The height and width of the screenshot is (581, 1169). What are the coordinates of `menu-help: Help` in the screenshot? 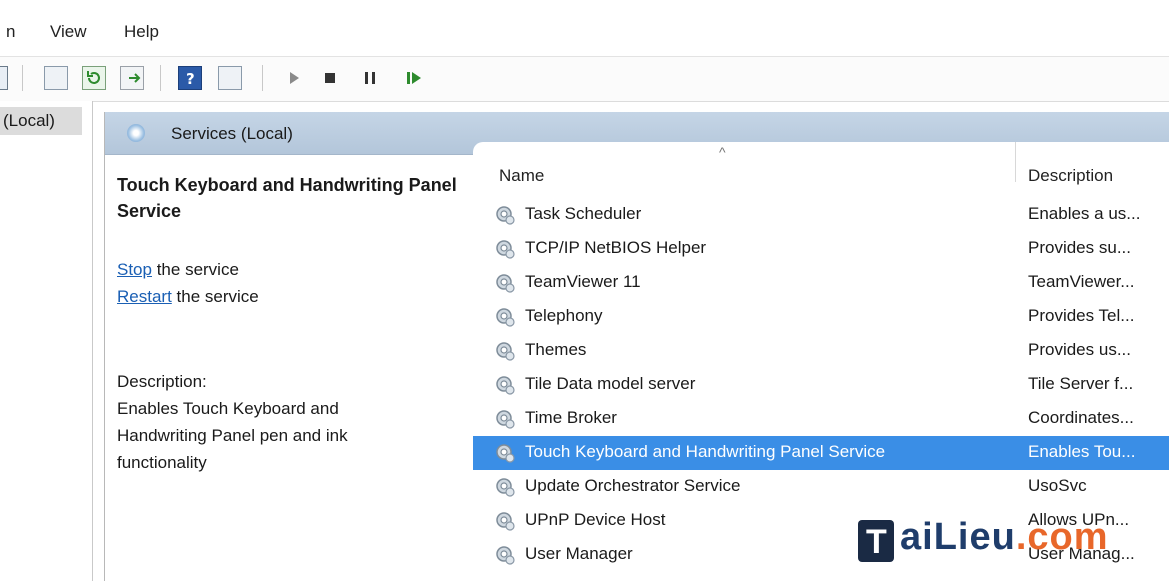 It's located at (141, 32).